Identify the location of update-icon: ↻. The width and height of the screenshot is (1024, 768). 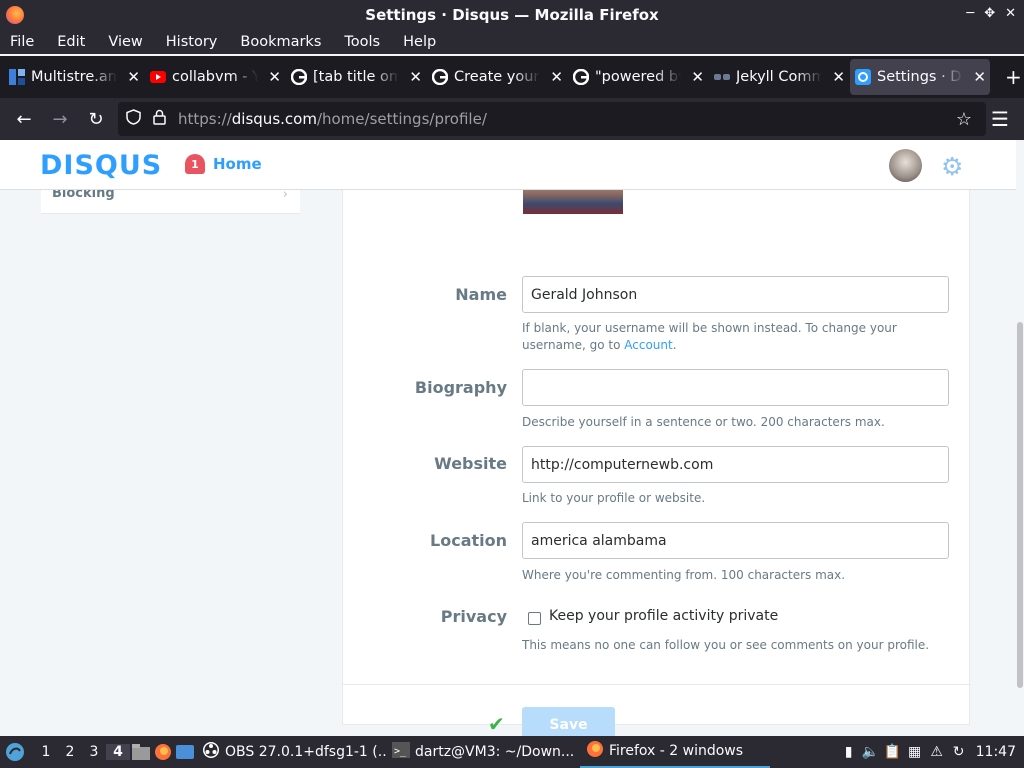
(959, 752).